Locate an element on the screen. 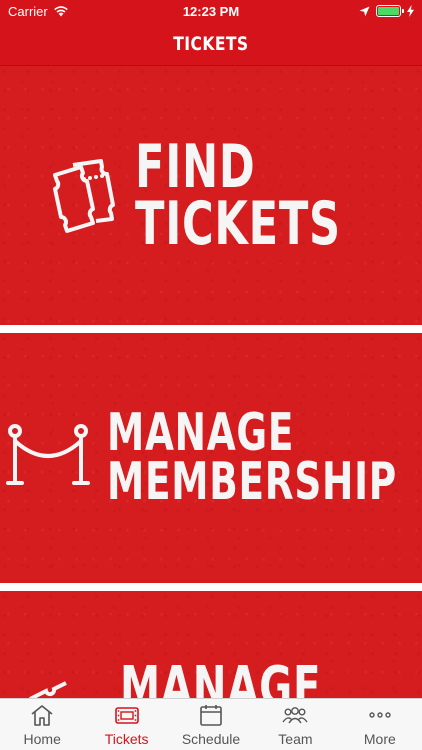  wifi-icon is located at coordinates (60, 11).